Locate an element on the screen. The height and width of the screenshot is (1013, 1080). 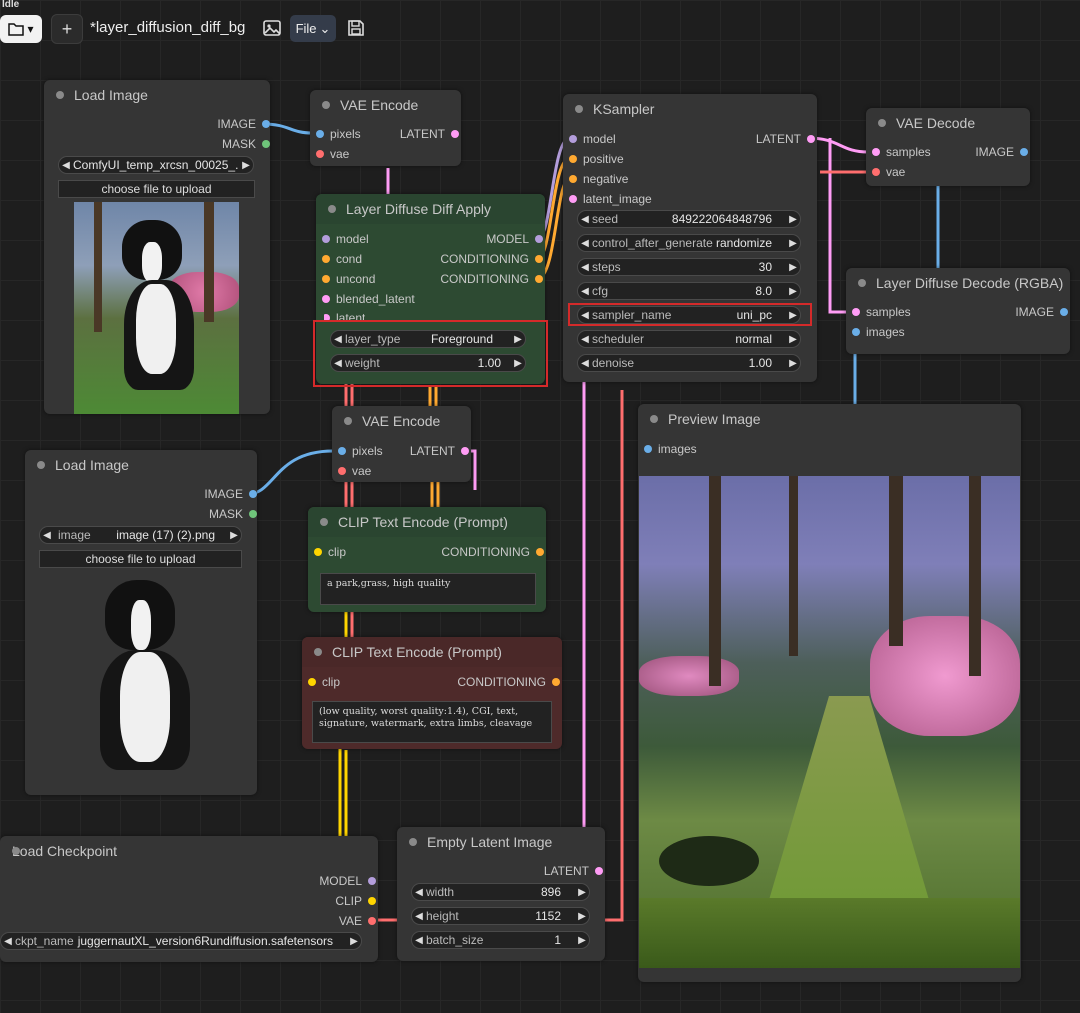
workflow-menu-button: ▾ is located at coordinates (21, 29).